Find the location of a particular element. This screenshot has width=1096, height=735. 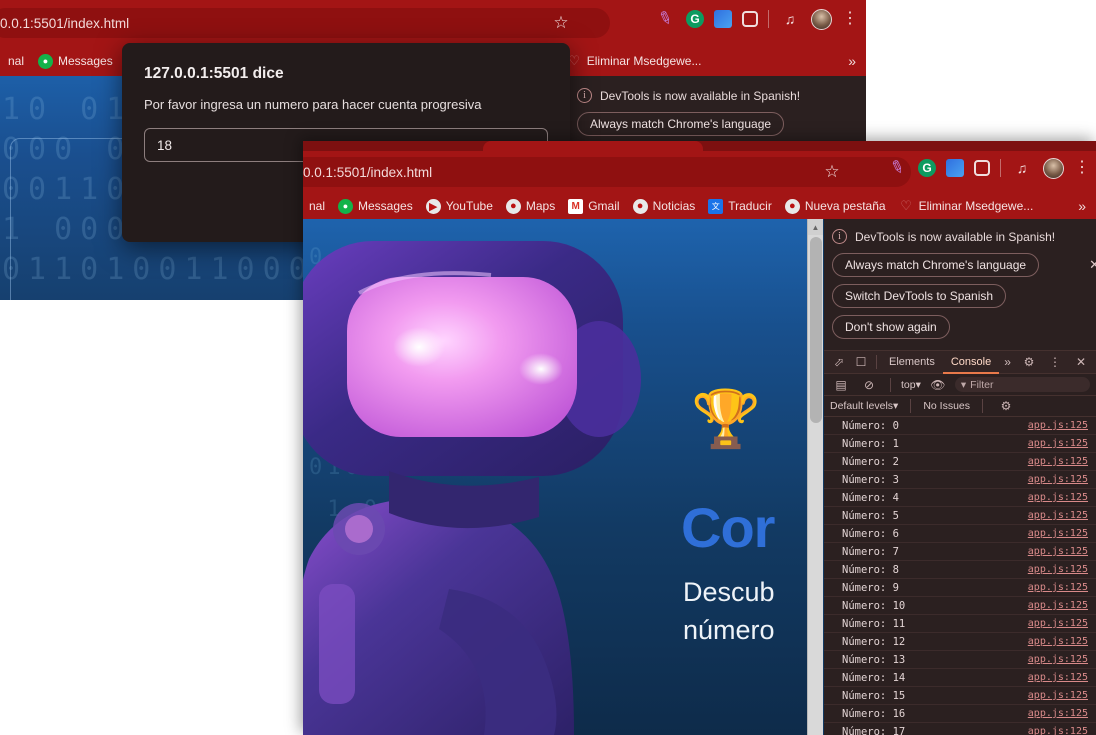

console-log-row: Número: 11 app.js:125 is located at coordinates (960, 624).